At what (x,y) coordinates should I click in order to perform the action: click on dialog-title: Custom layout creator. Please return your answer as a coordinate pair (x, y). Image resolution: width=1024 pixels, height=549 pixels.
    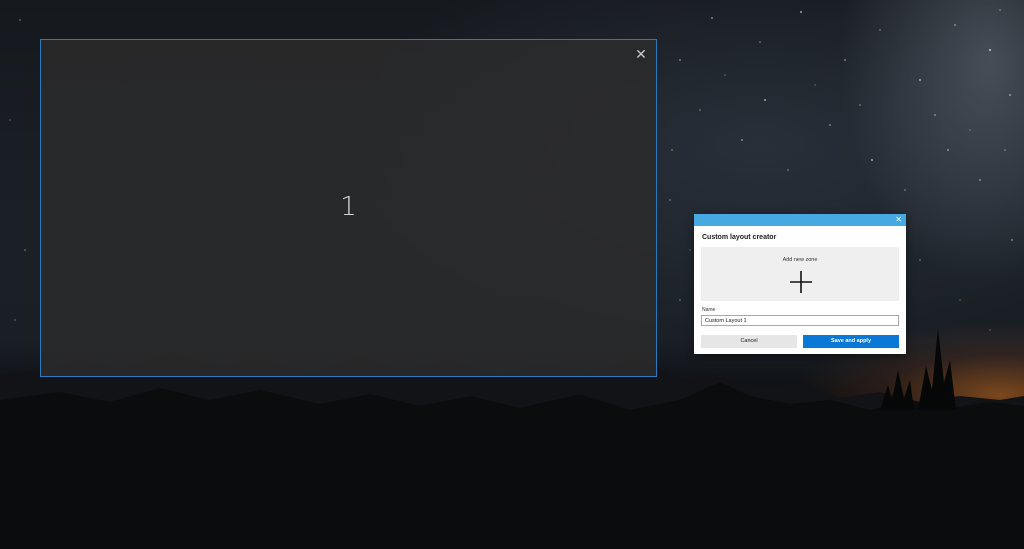
    Looking at the image, I should click on (739, 237).